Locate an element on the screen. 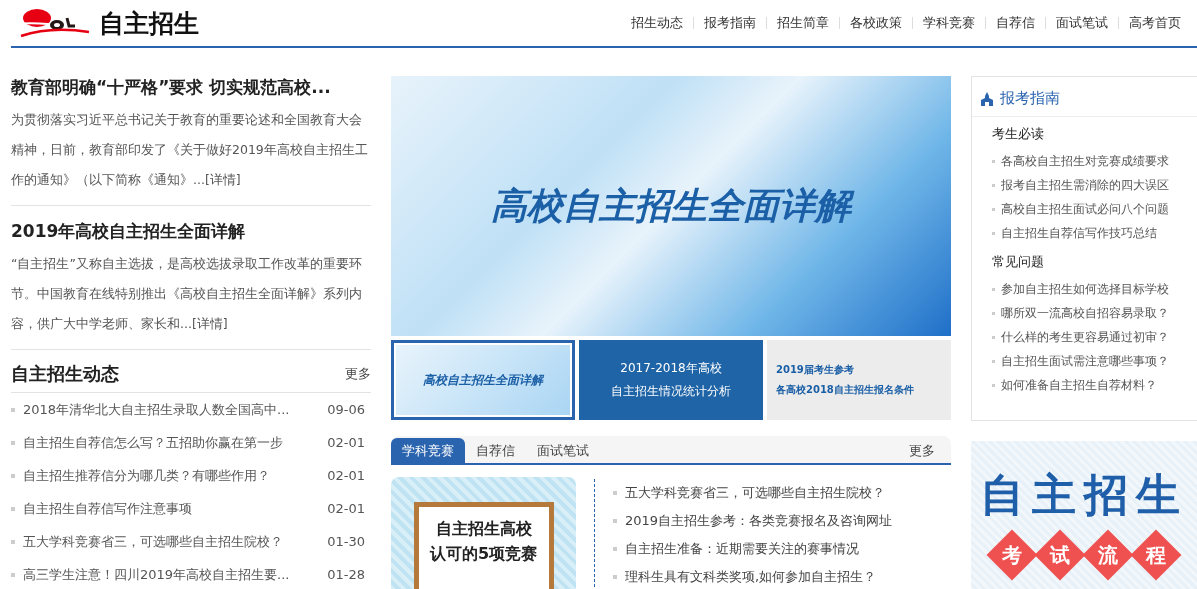 This screenshot has height=589, width=1197. thumbnail-caption: 2019届考生参考 is located at coordinates (815, 370).